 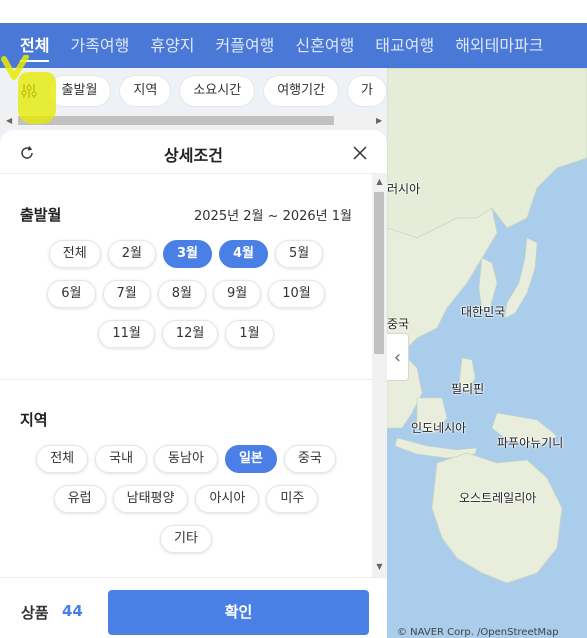 I want to click on month-chip-row: 전체 2월 3월 4월 5월, so click(x=186, y=254).